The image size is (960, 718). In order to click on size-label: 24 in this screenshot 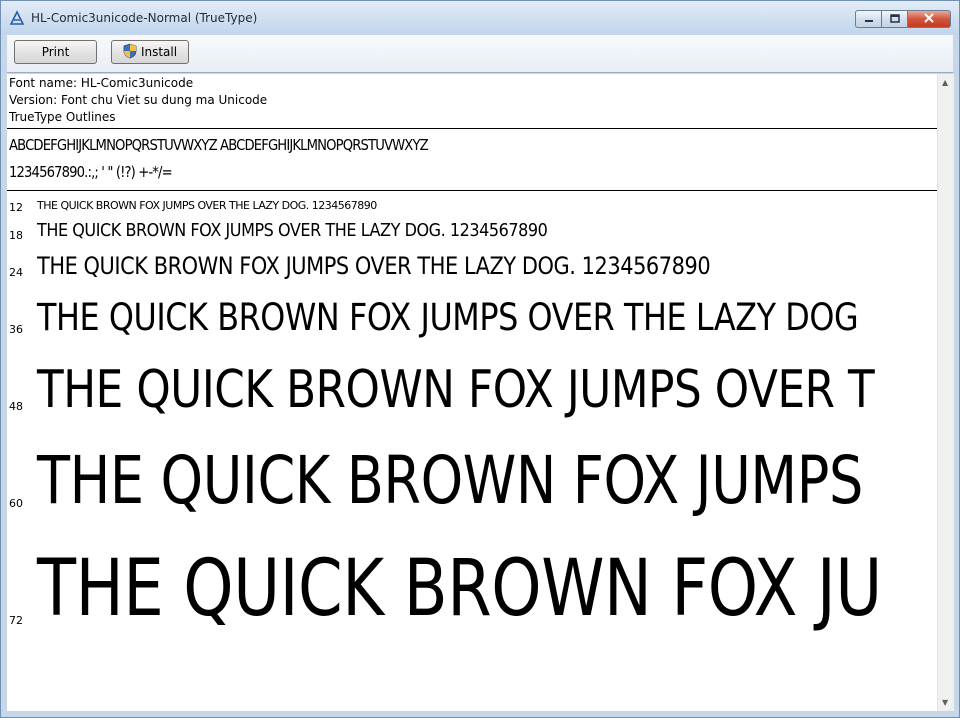, I will do `click(16, 272)`.